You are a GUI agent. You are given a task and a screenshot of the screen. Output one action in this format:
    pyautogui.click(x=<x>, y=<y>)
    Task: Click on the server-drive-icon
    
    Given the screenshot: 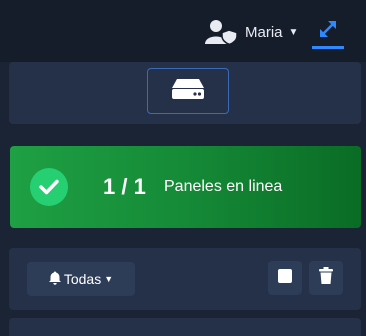 What is the action you would take?
    pyautogui.click(x=188, y=91)
    